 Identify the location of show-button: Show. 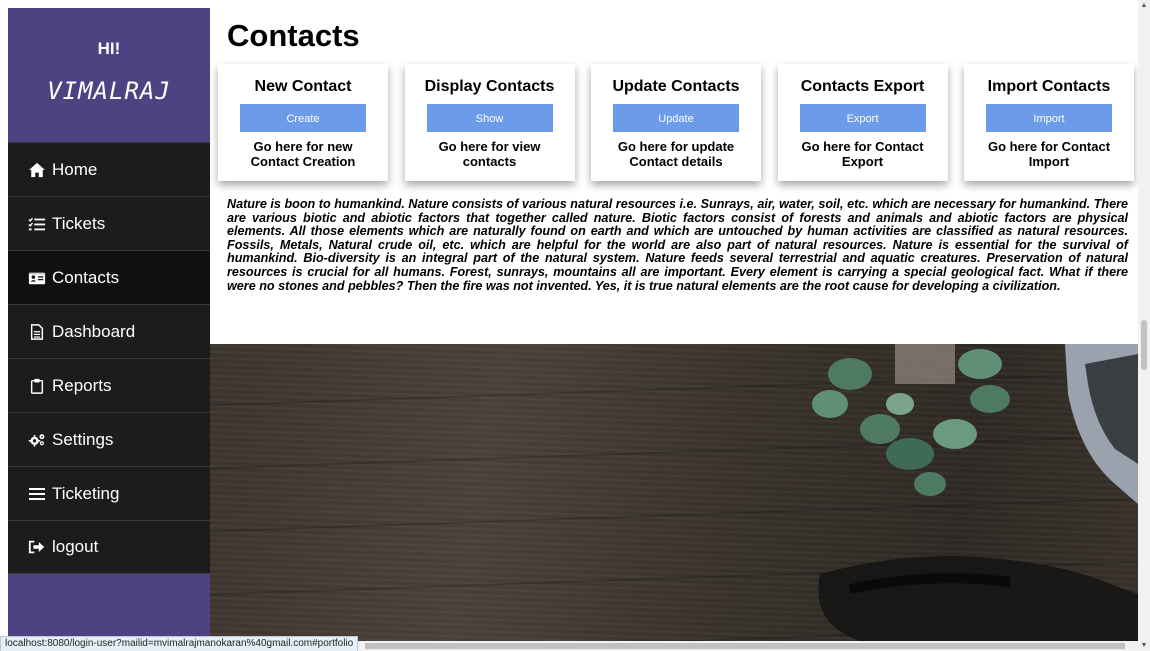
(489, 118).